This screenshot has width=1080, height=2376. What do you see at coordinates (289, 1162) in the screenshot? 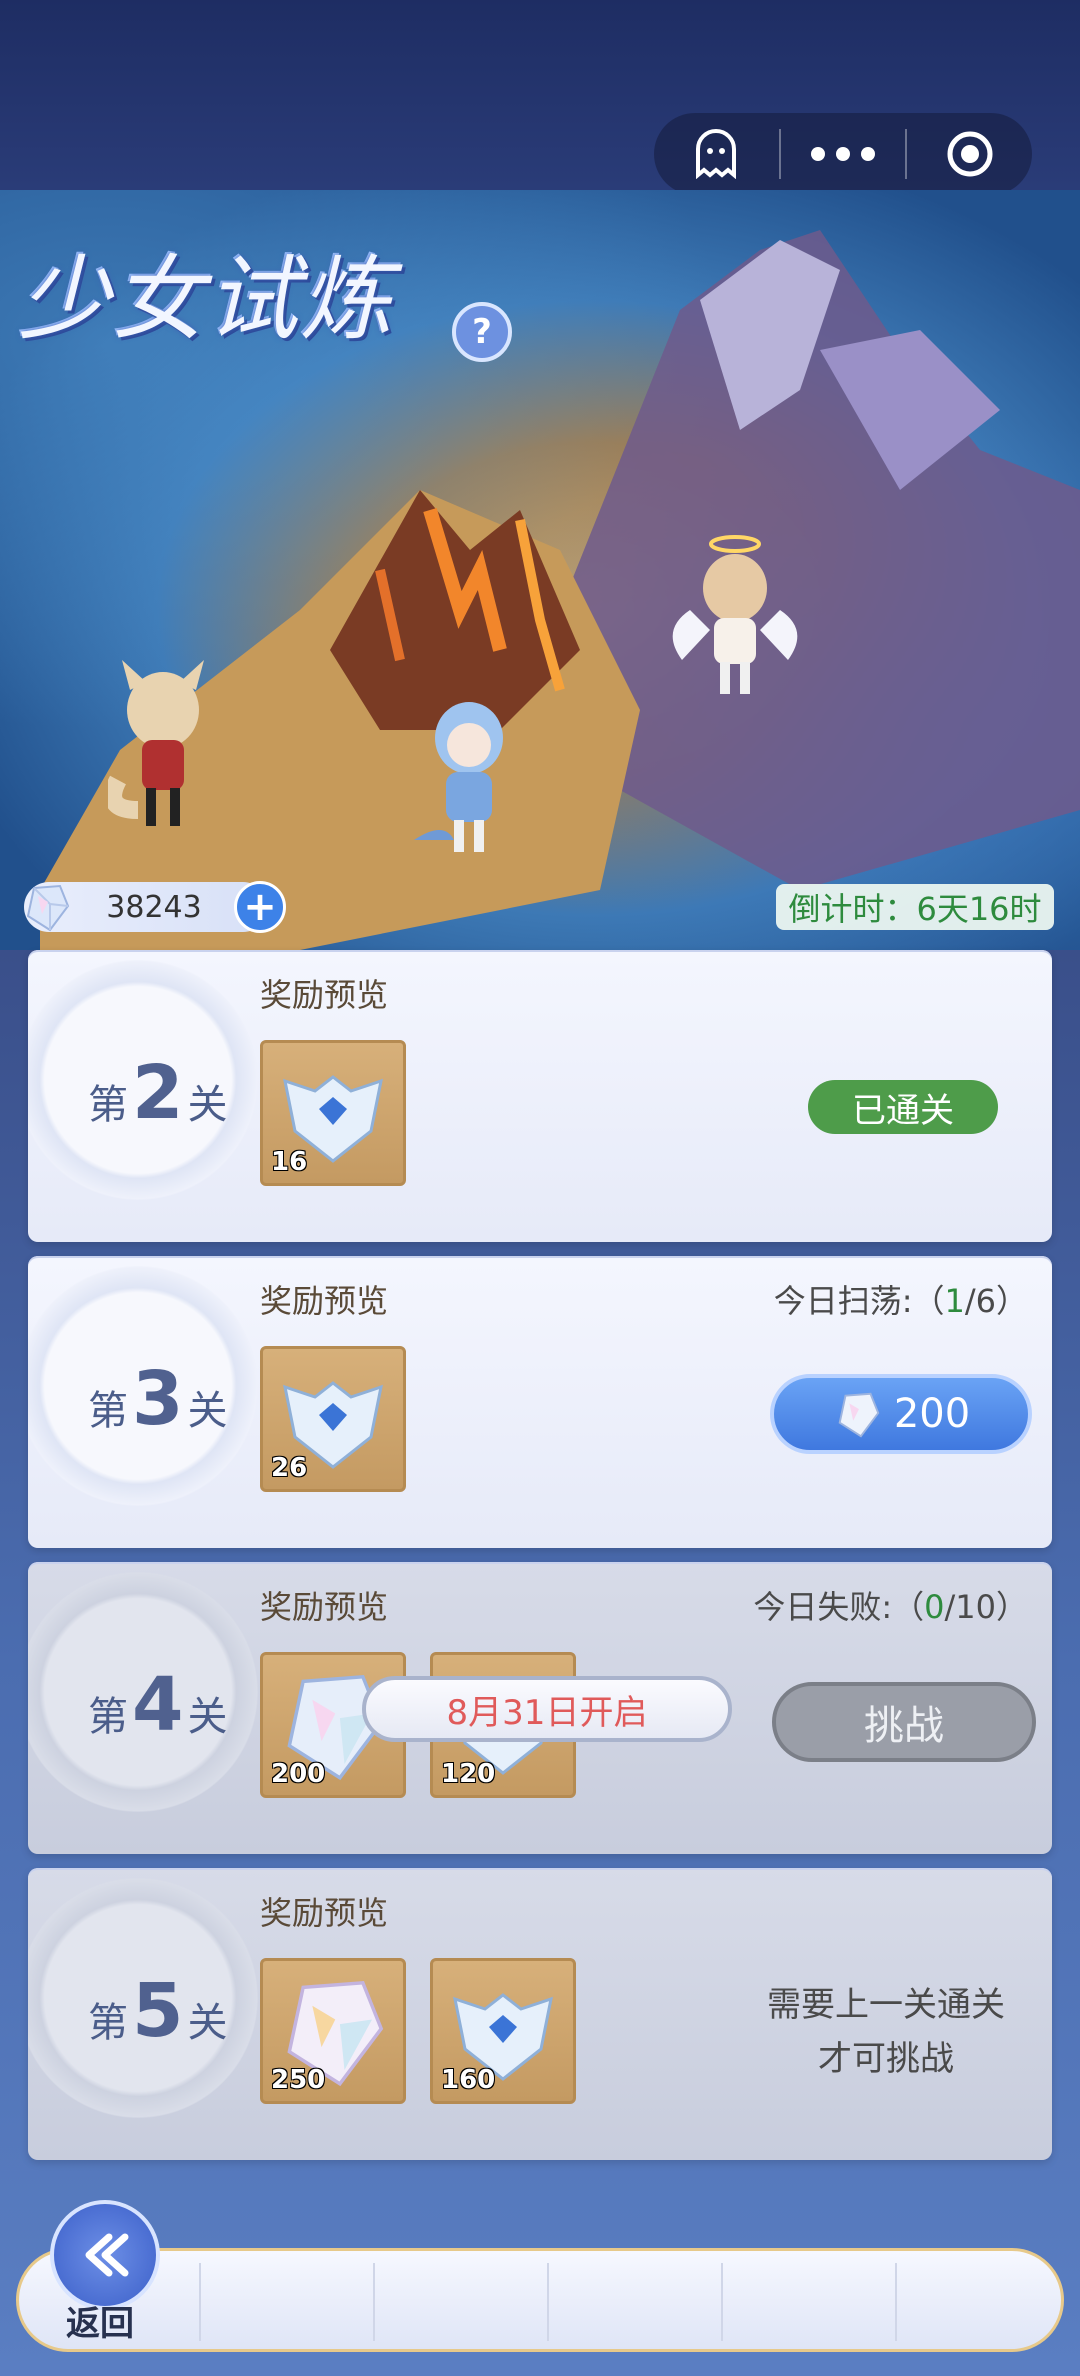
I see `reward-count: 16` at bounding box center [289, 1162].